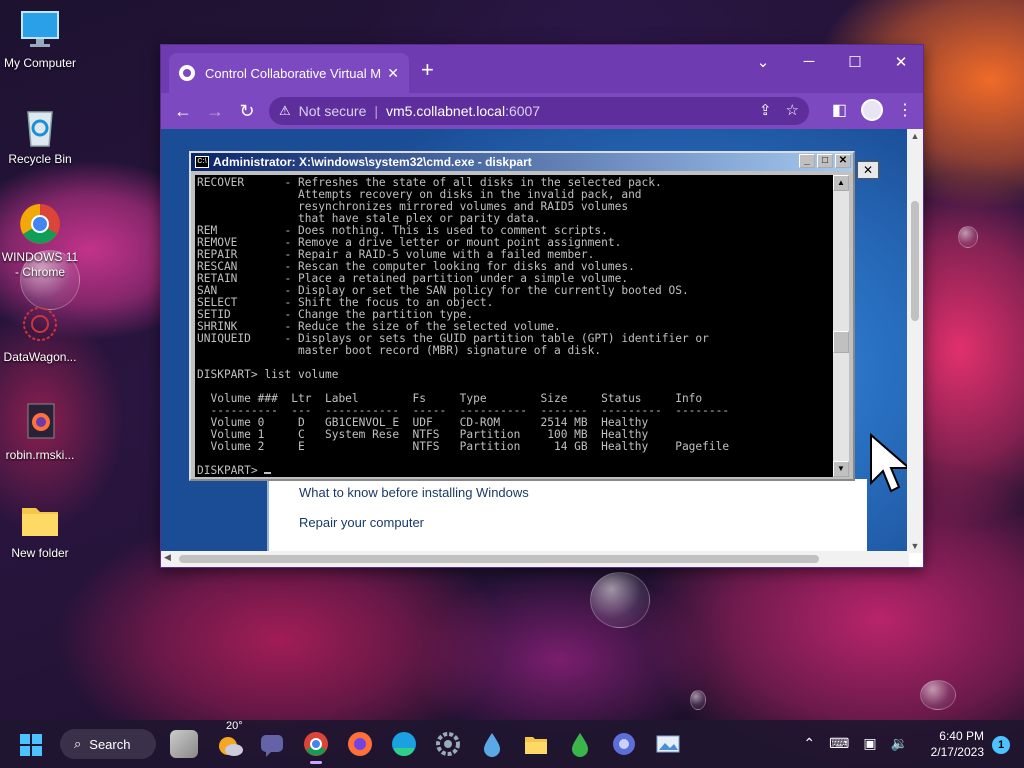 Image resolution: width=1024 pixels, height=768 pixels. What do you see at coordinates (915, 341) in the screenshot?
I see `page-vertical-scrollbar: ▲ ▼` at bounding box center [915, 341].